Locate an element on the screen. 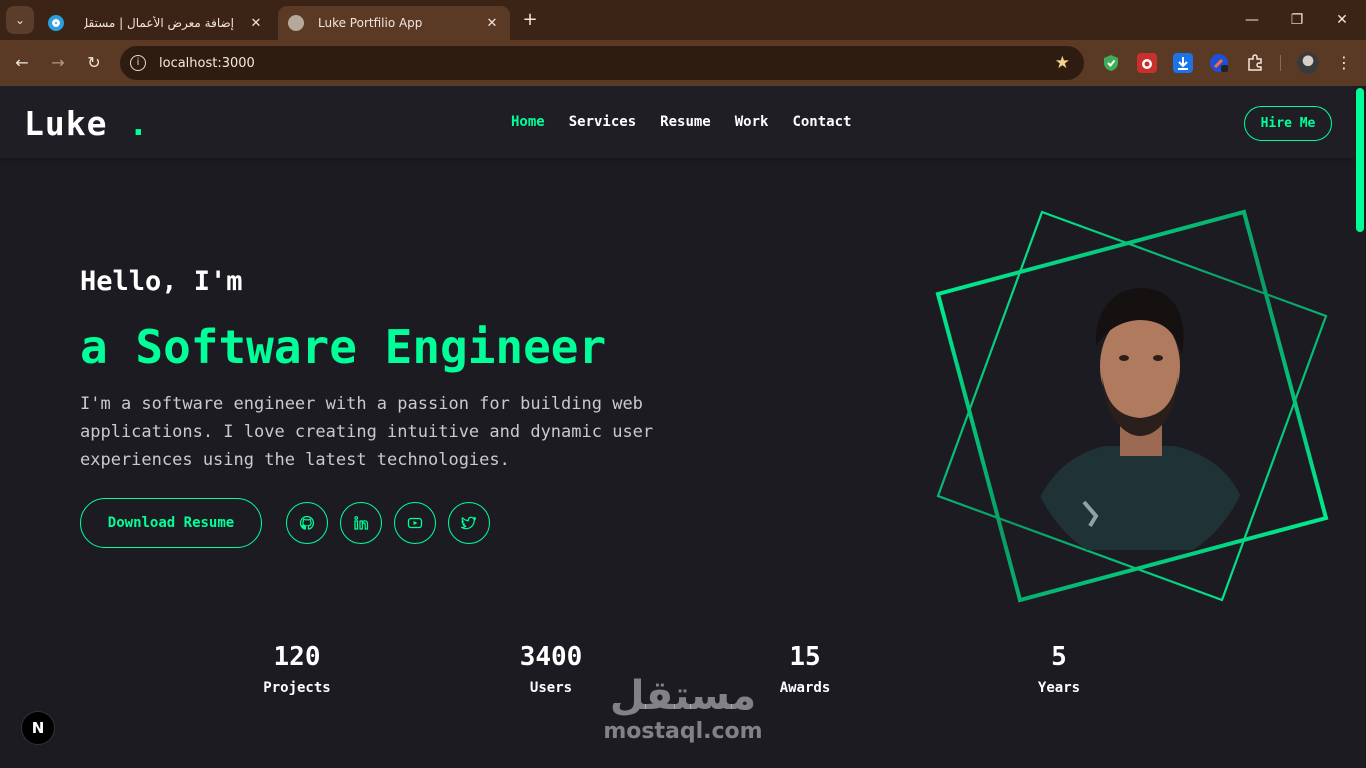 This screenshot has height=768, width=1366. stat-years: 5 Years is located at coordinates (1059, 669).